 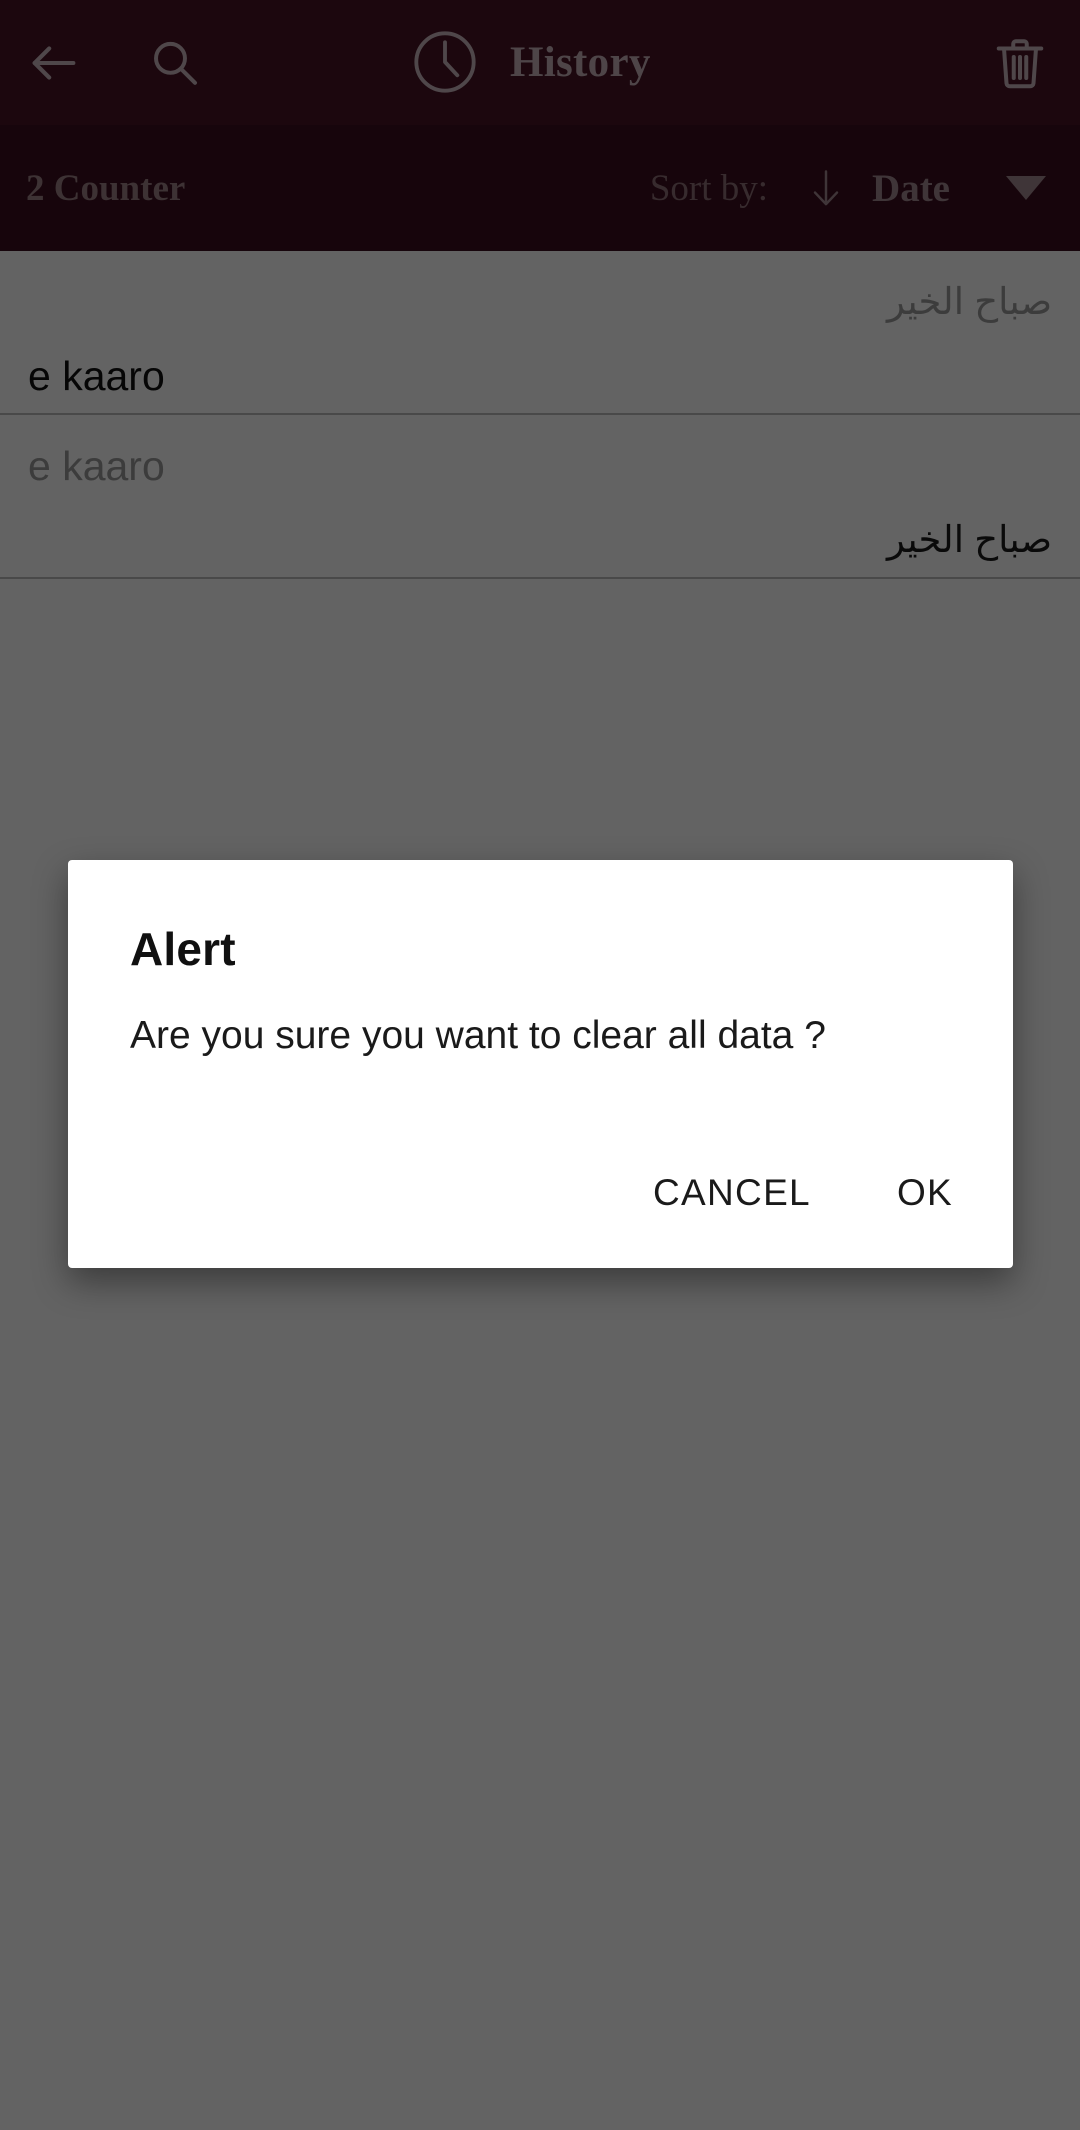 I want to click on dialog-actions: CANCEL OK, so click(x=803, y=1193).